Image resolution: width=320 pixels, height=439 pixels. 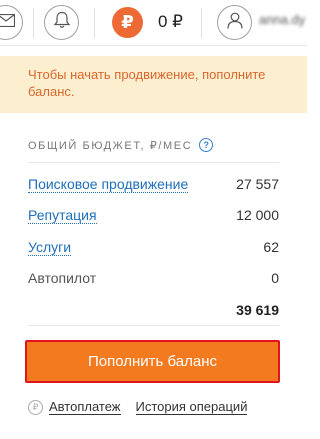 I want to click on budget-title-text: ОБЩИЙ БЮДЖЕТ, ₽/МЕС, so click(x=110, y=145).